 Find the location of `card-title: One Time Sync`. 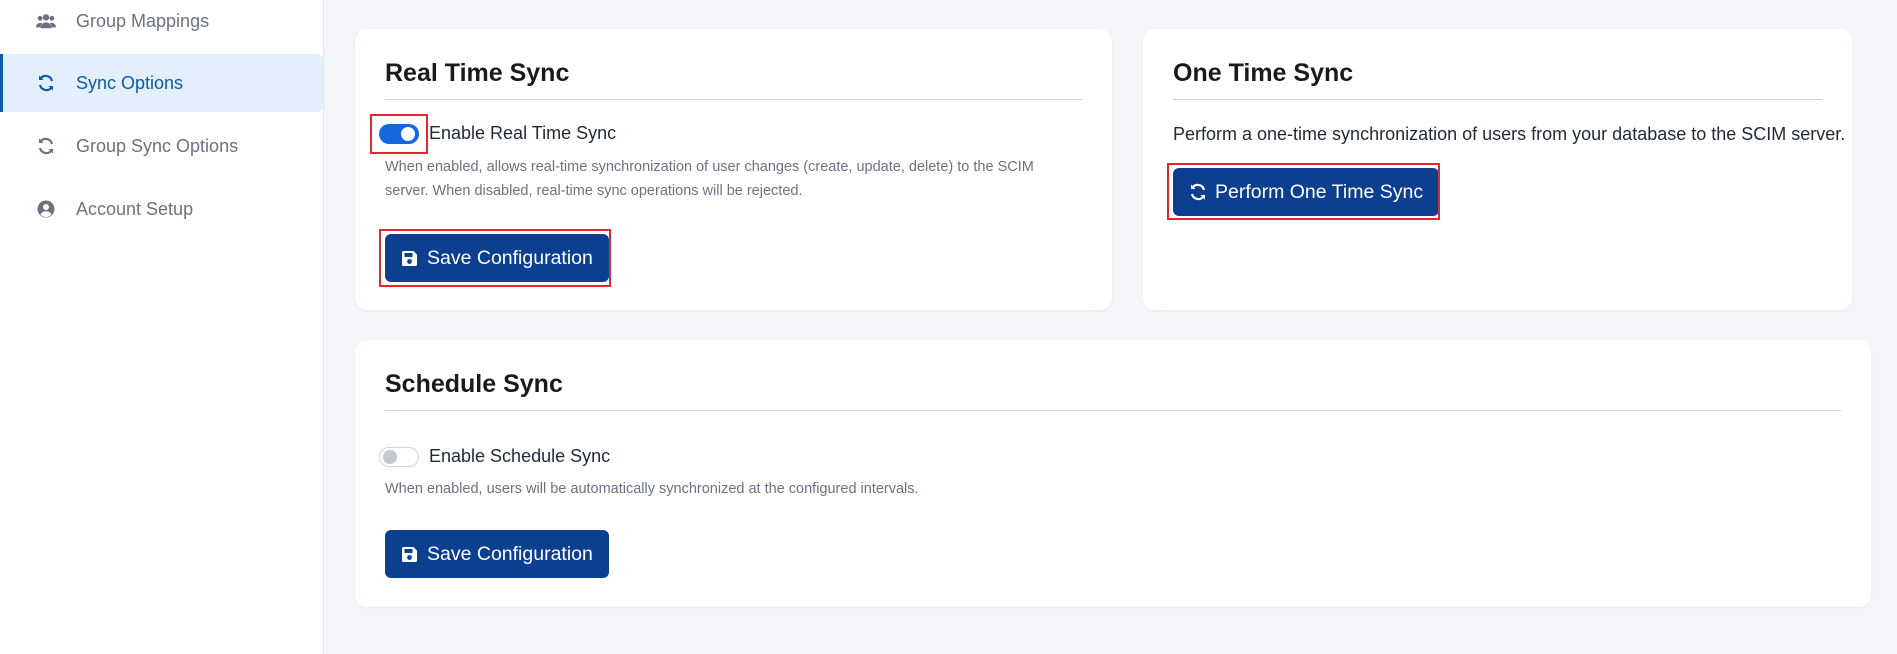

card-title: One Time Sync is located at coordinates (1263, 73).